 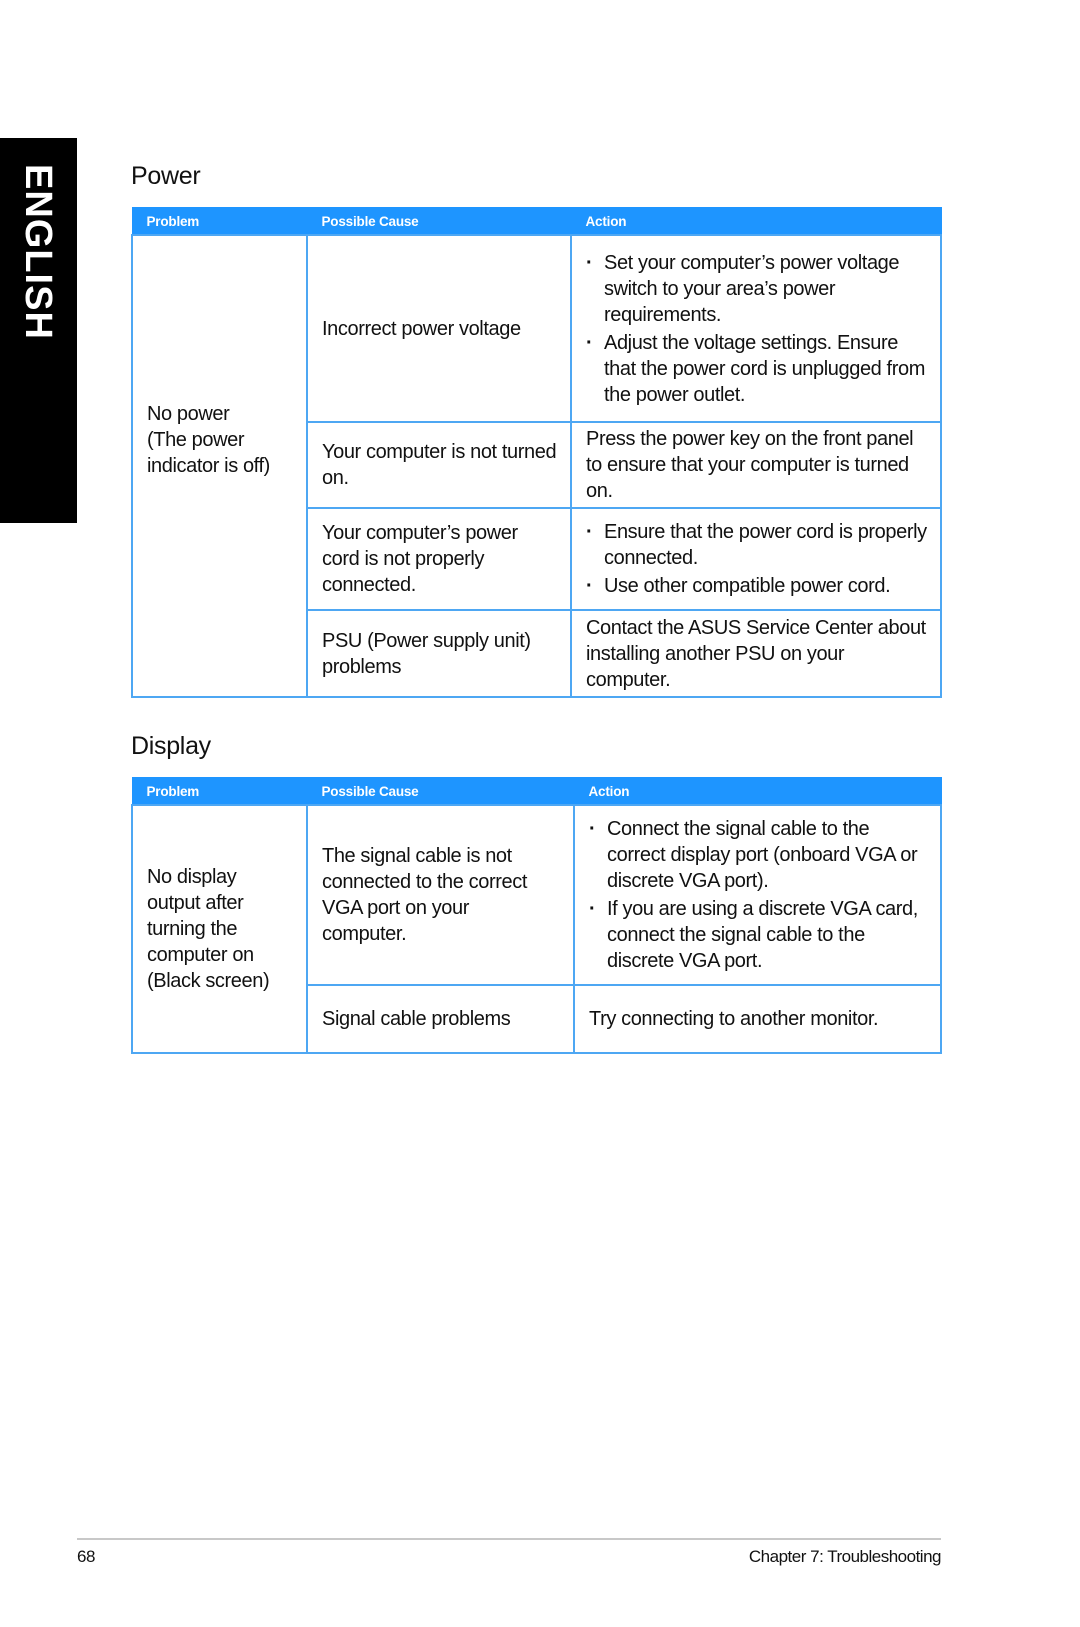 I want to click on page-number: 68, so click(x=86, y=1556).